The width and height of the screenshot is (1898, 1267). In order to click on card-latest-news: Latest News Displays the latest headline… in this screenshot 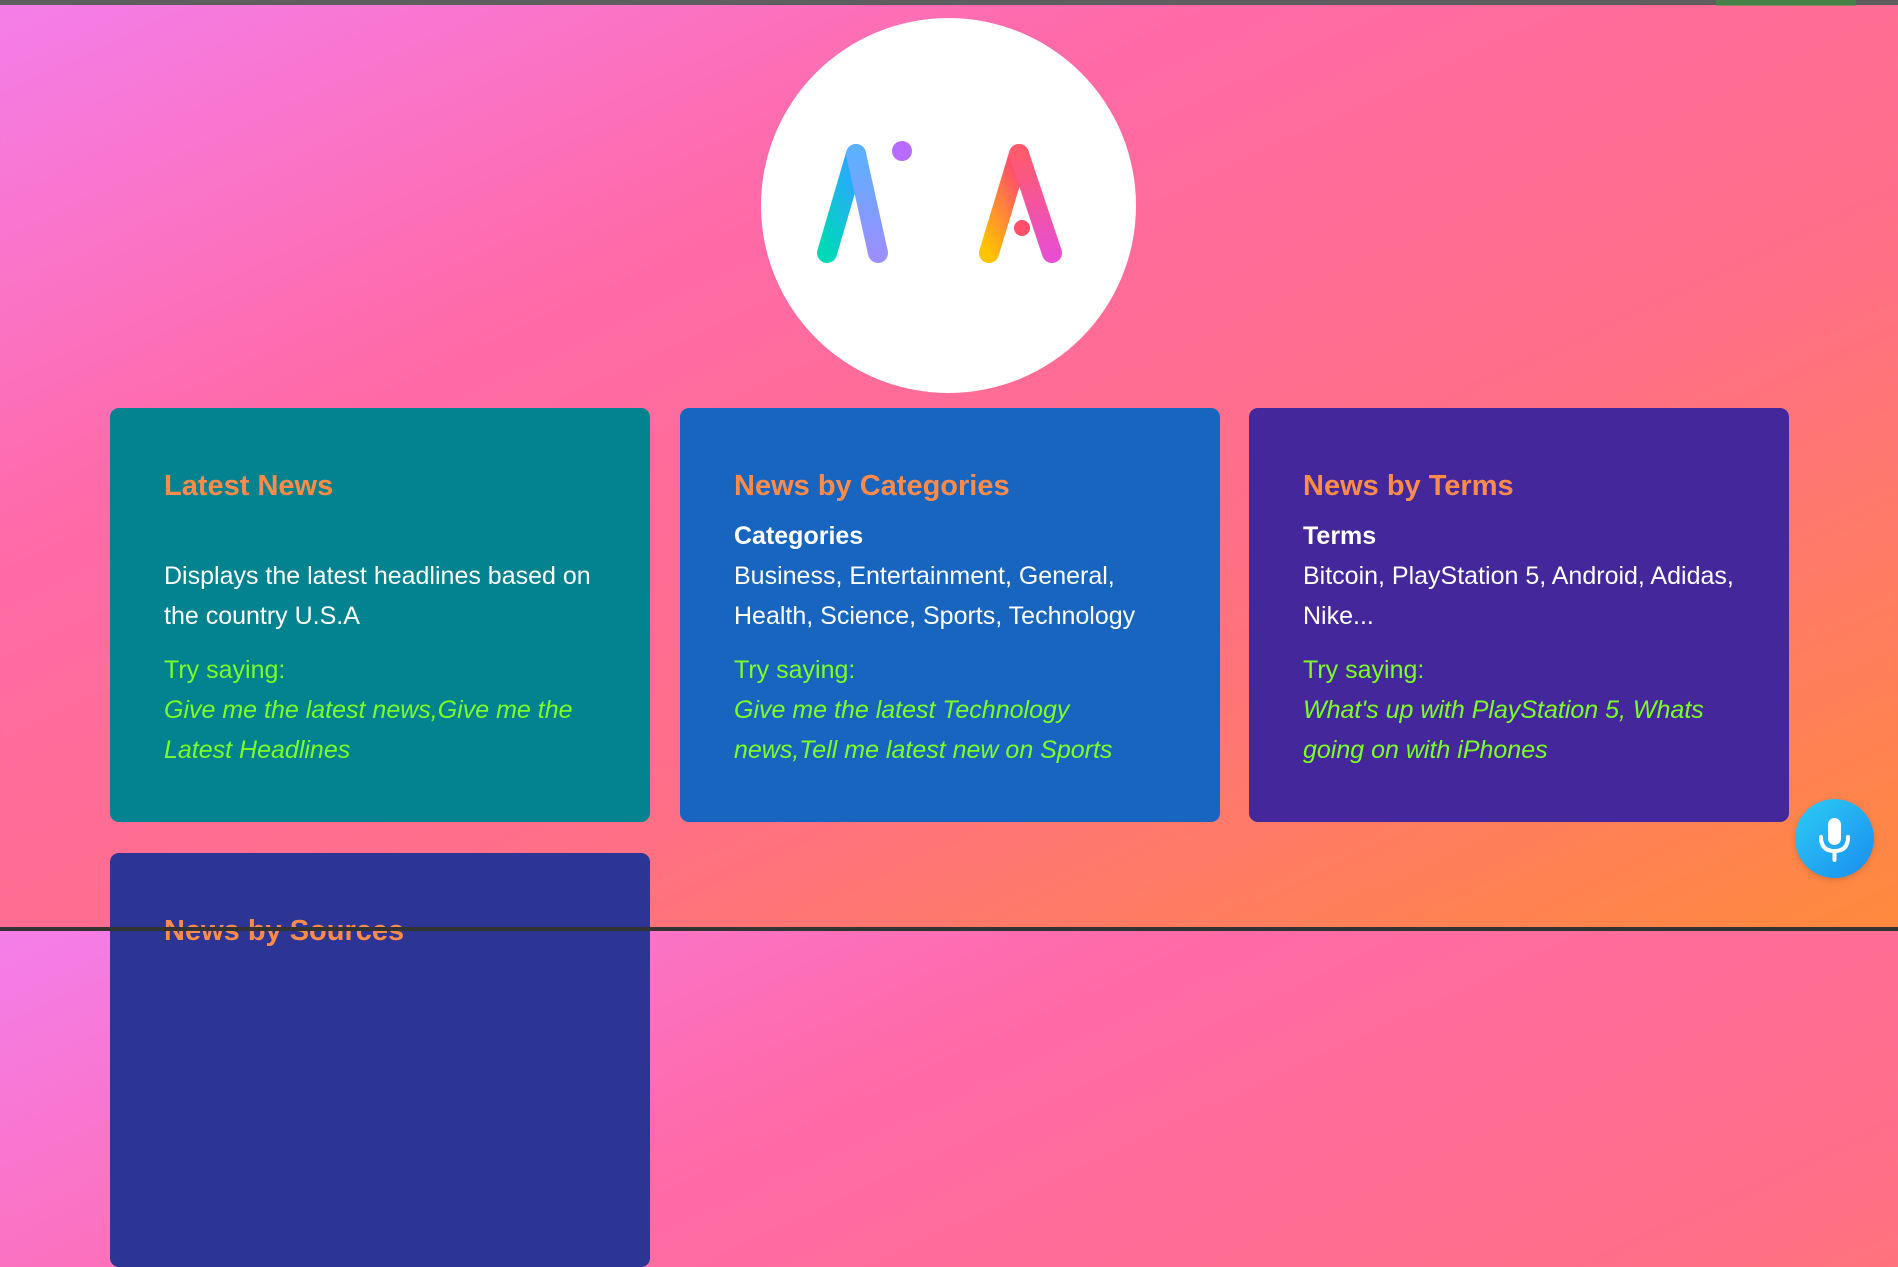, I will do `click(380, 615)`.